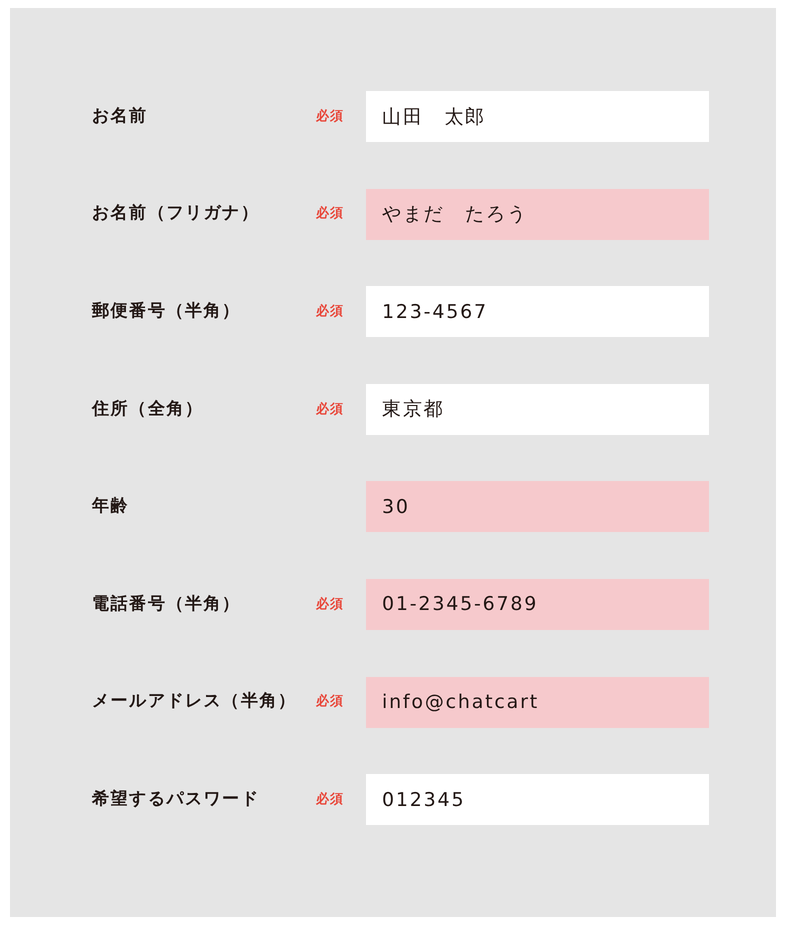 This screenshot has width=788, height=927. I want to click on input-field: 東京都, so click(537, 409).